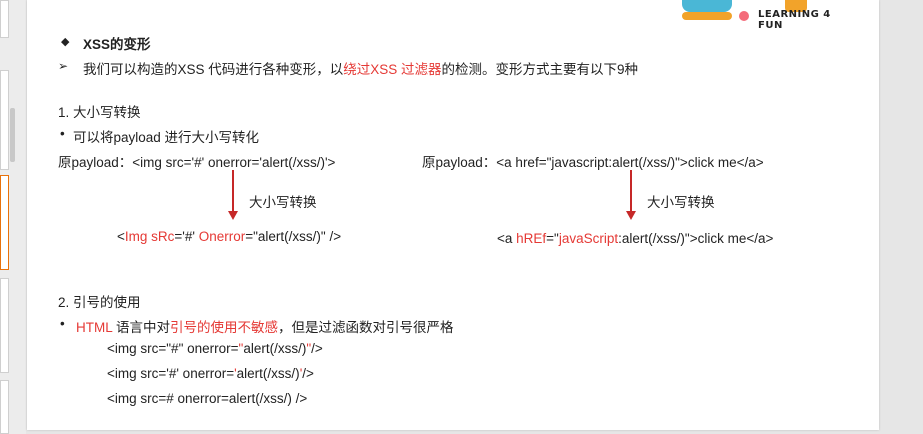  What do you see at coordinates (681, 202) in the screenshot?
I see `right-arrow-label: 大小写转换` at bounding box center [681, 202].